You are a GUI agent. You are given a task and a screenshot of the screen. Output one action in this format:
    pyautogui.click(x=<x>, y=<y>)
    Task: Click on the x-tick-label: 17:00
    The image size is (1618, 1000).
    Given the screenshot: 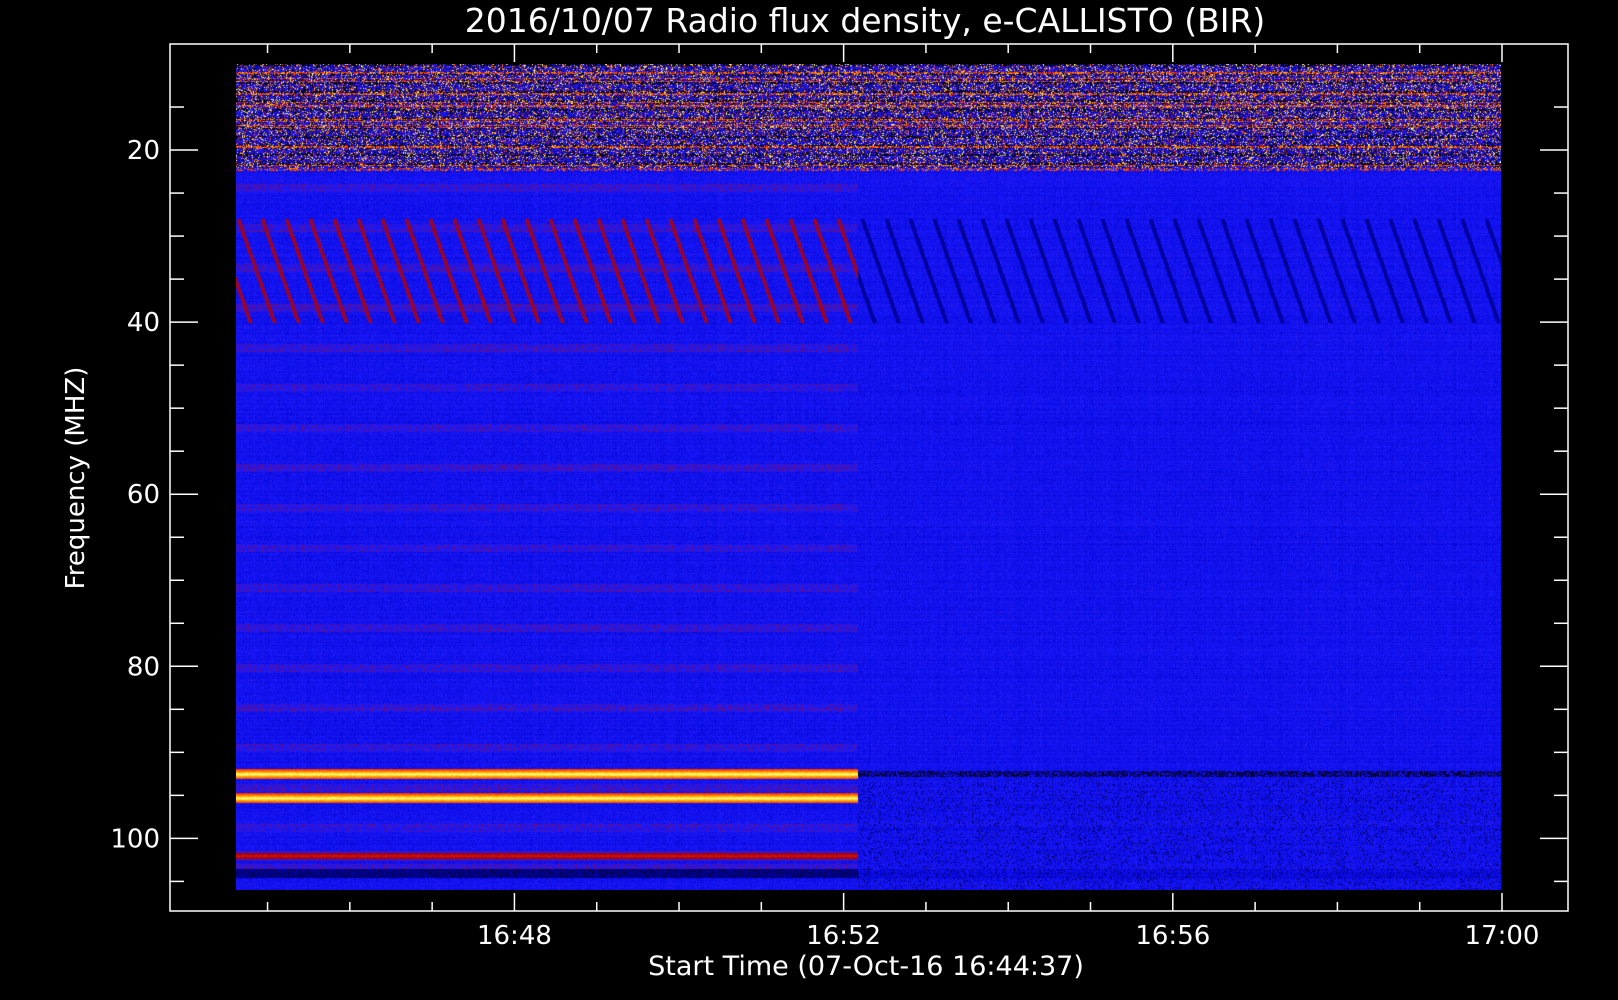 What is the action you would take?
    pyautogui.click(x=1502, y=936)
    